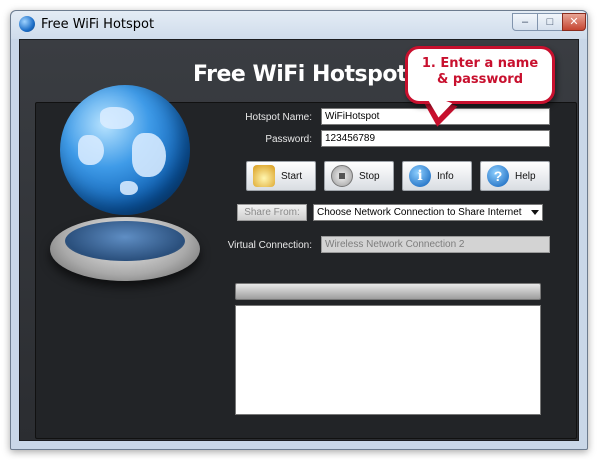  What do you see at coordinates (292, 176) in the screenshot?
I see `start-button-label: Start` at bounding box center [292, 176].